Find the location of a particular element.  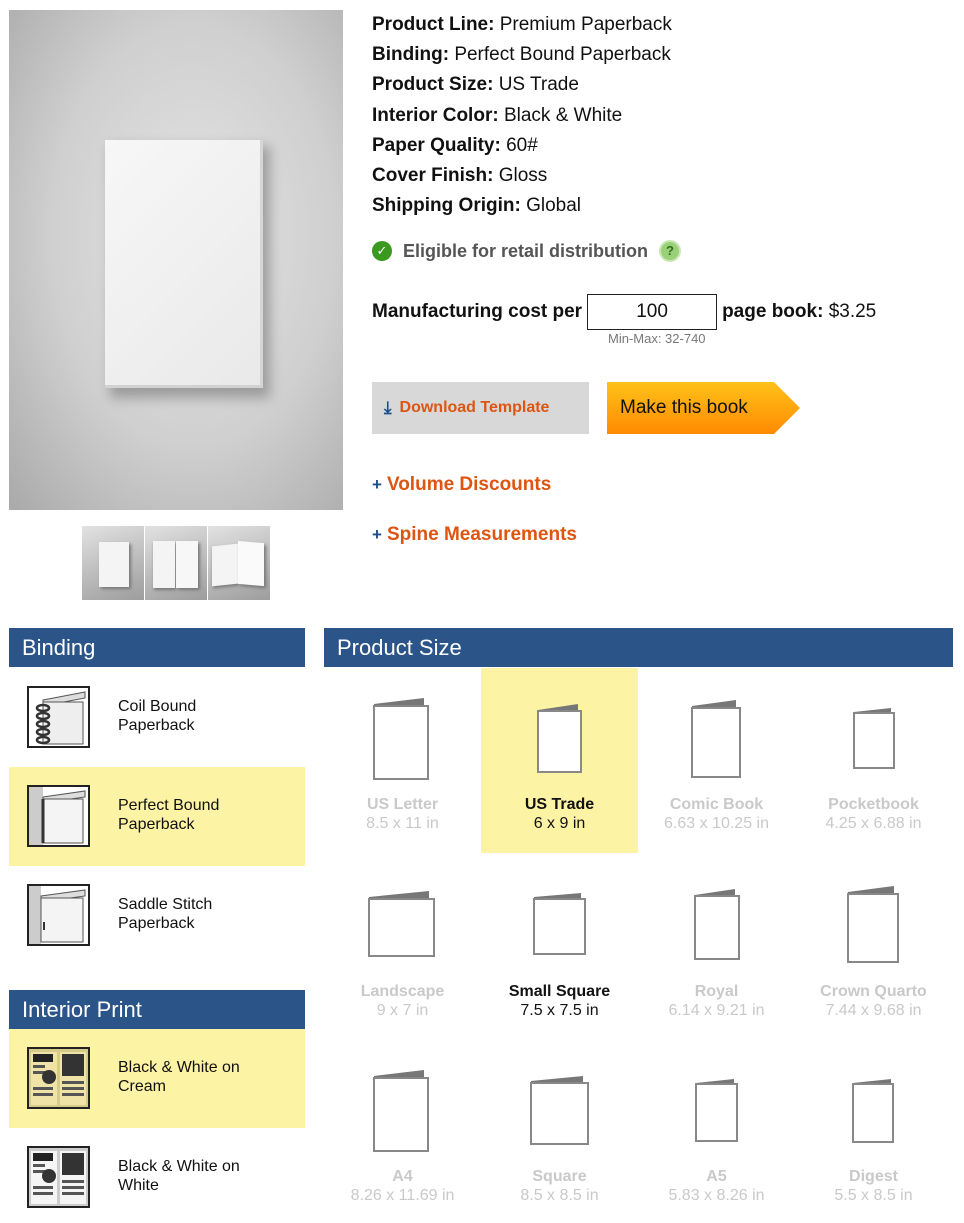

size-comic-book: Comic Book 6.63 x 10.25 in is located at coordinates (716, 760).